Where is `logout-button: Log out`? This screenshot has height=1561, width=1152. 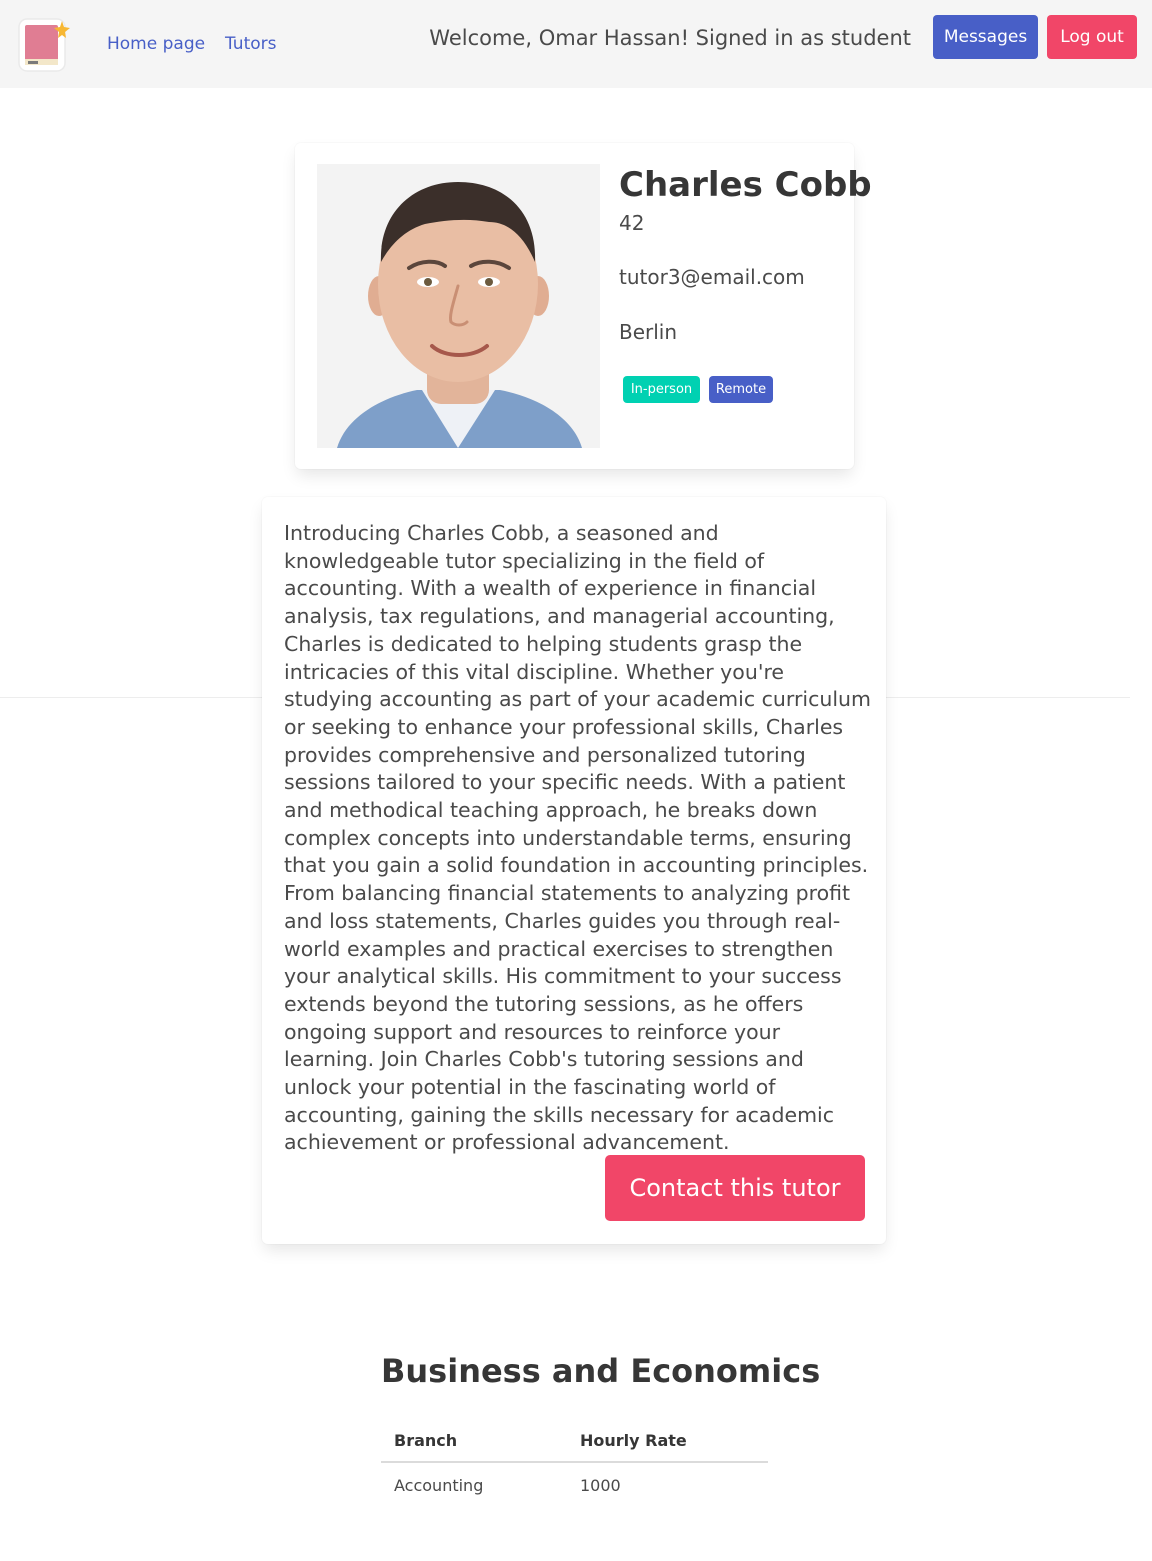
logout-button: Log out is located at coordinates (1092, 37).